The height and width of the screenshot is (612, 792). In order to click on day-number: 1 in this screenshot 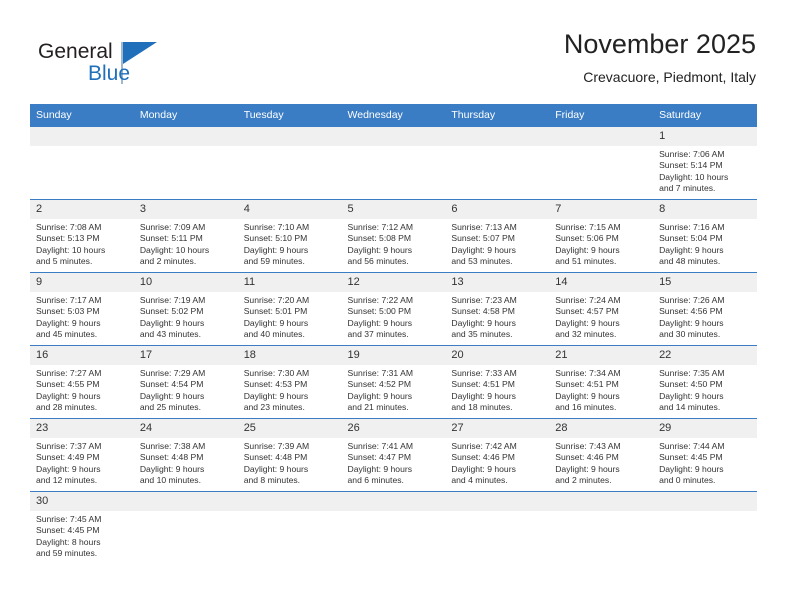, I will do `click(705, 136)`.